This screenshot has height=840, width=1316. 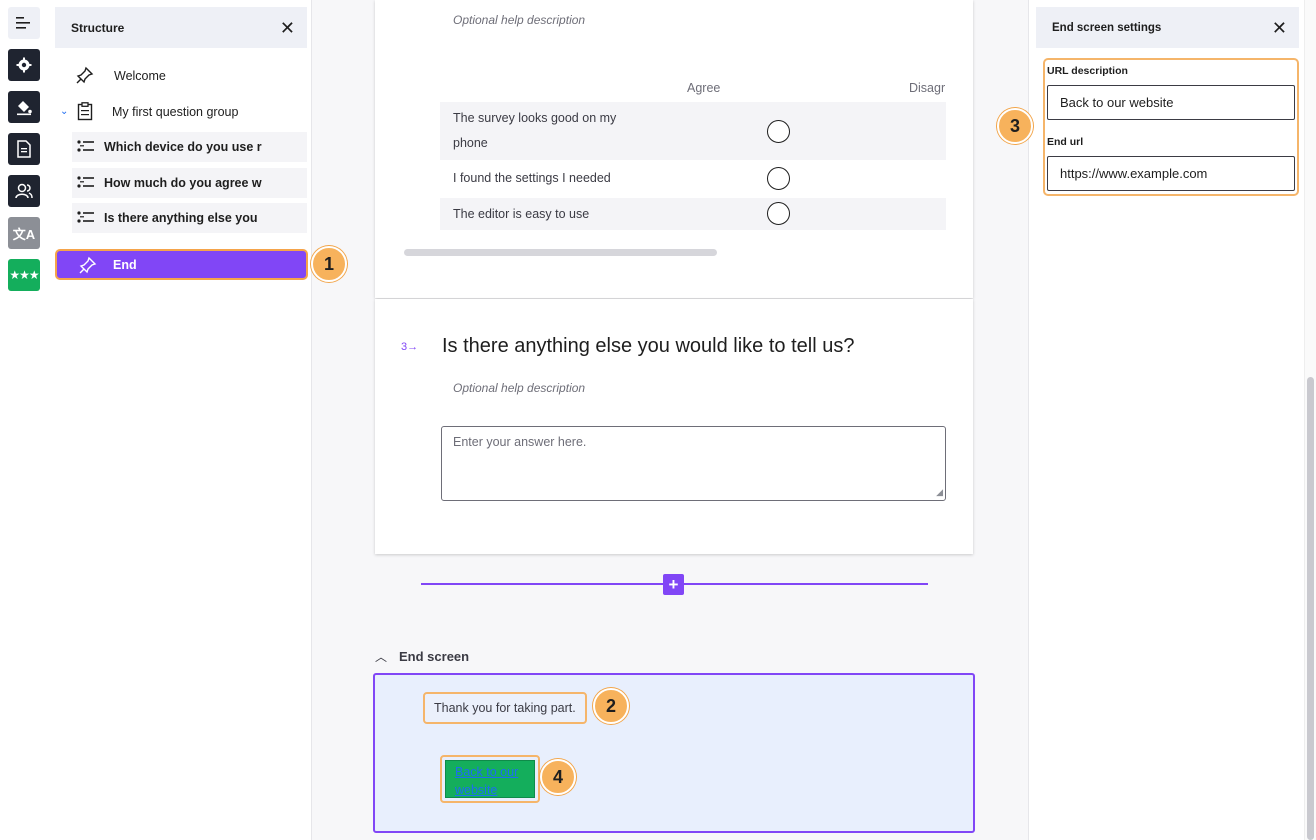 I want to click on callout-badge-1: 1, so click(x=329, y=264).